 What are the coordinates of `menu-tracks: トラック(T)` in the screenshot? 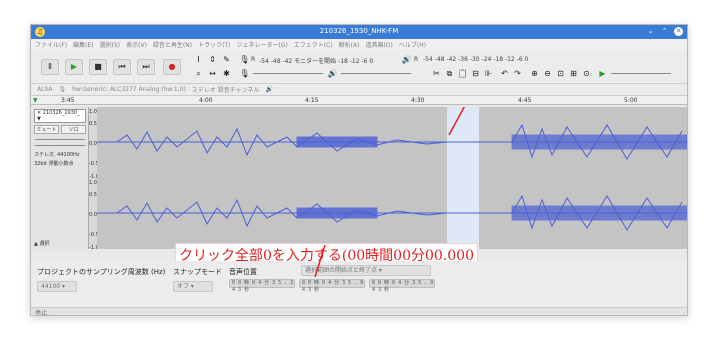 It's located at (214, 44).